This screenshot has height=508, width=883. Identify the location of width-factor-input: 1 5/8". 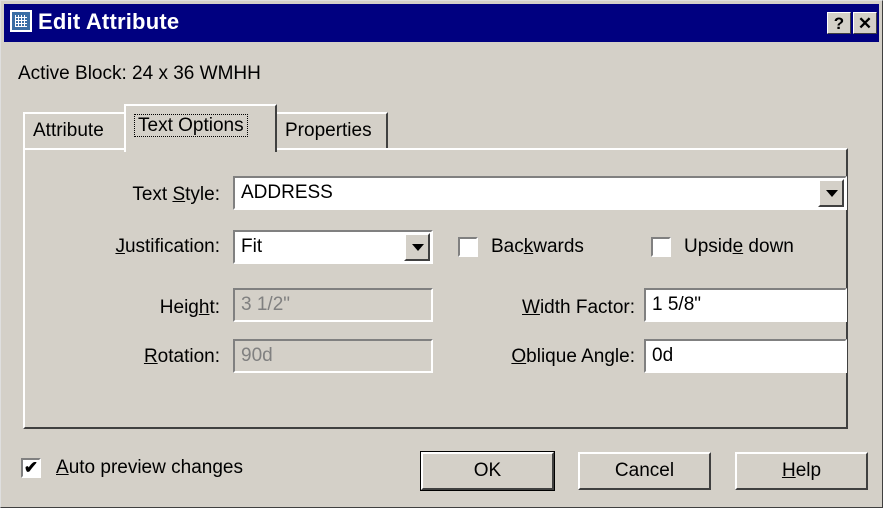
(745, 305).